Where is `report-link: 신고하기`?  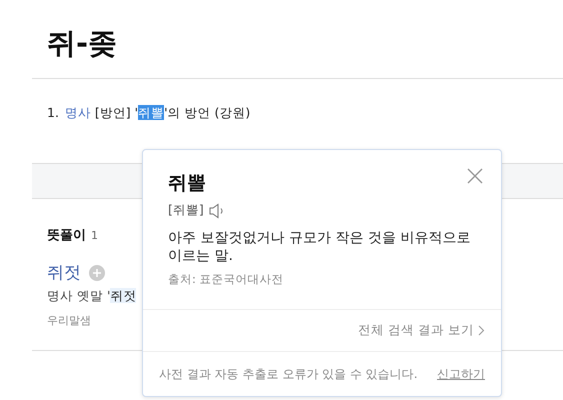
report-link: 신고하기 is located at coordinates (461, 374).